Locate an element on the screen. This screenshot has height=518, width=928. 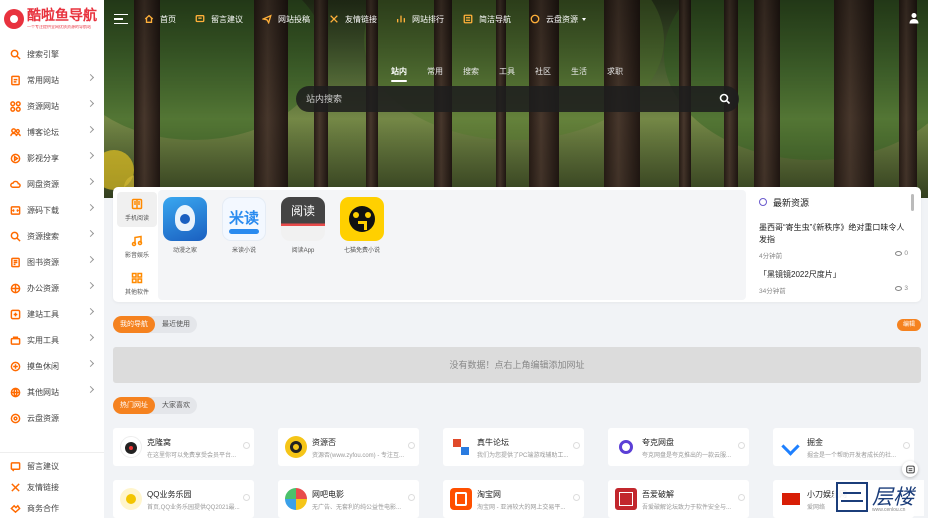
sidebar-item-friend-links: 友情链接 is located at coordinates (52, 487).